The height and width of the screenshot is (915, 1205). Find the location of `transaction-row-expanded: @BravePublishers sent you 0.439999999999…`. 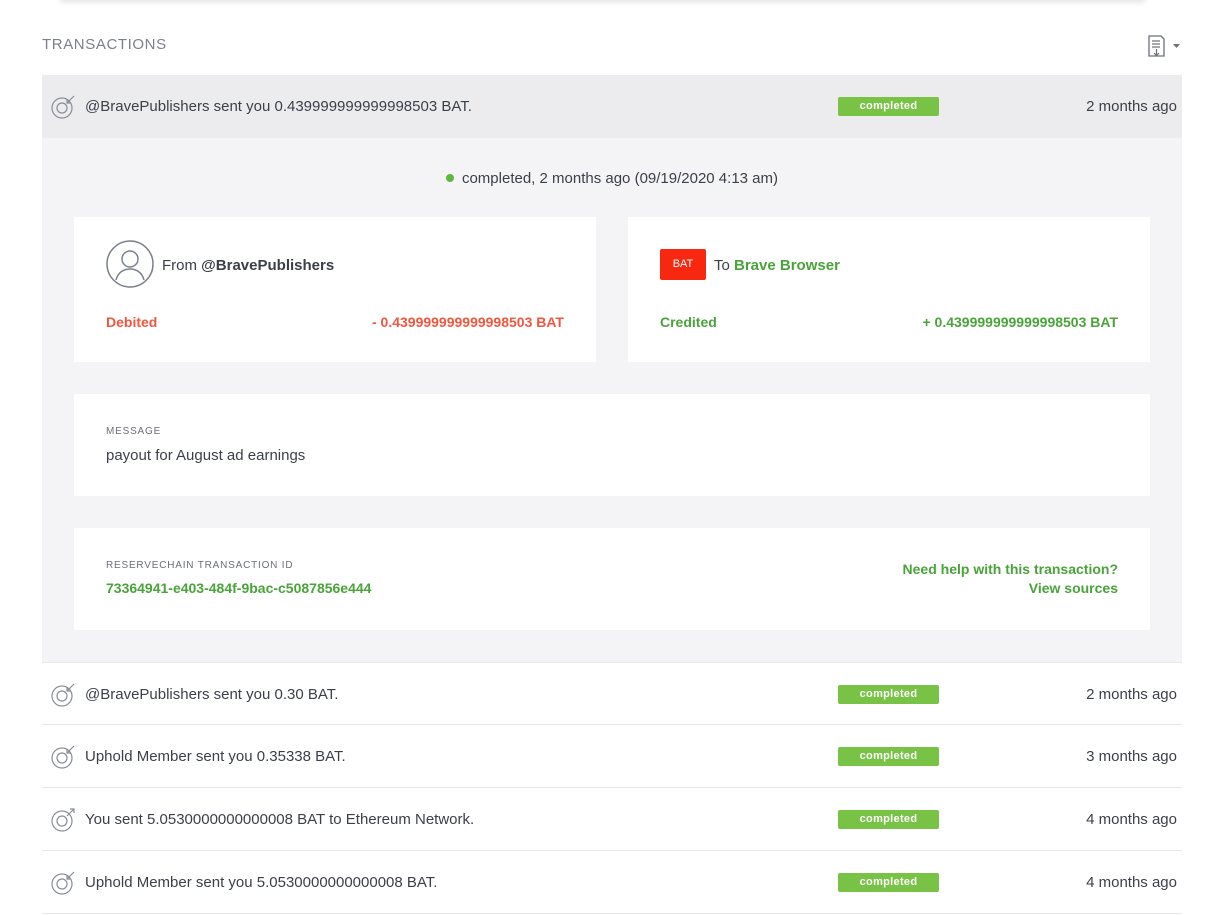

transaction-row-expanded: @BravePublishers sent you 0.439999999999… is located at coordinates (612, 106).